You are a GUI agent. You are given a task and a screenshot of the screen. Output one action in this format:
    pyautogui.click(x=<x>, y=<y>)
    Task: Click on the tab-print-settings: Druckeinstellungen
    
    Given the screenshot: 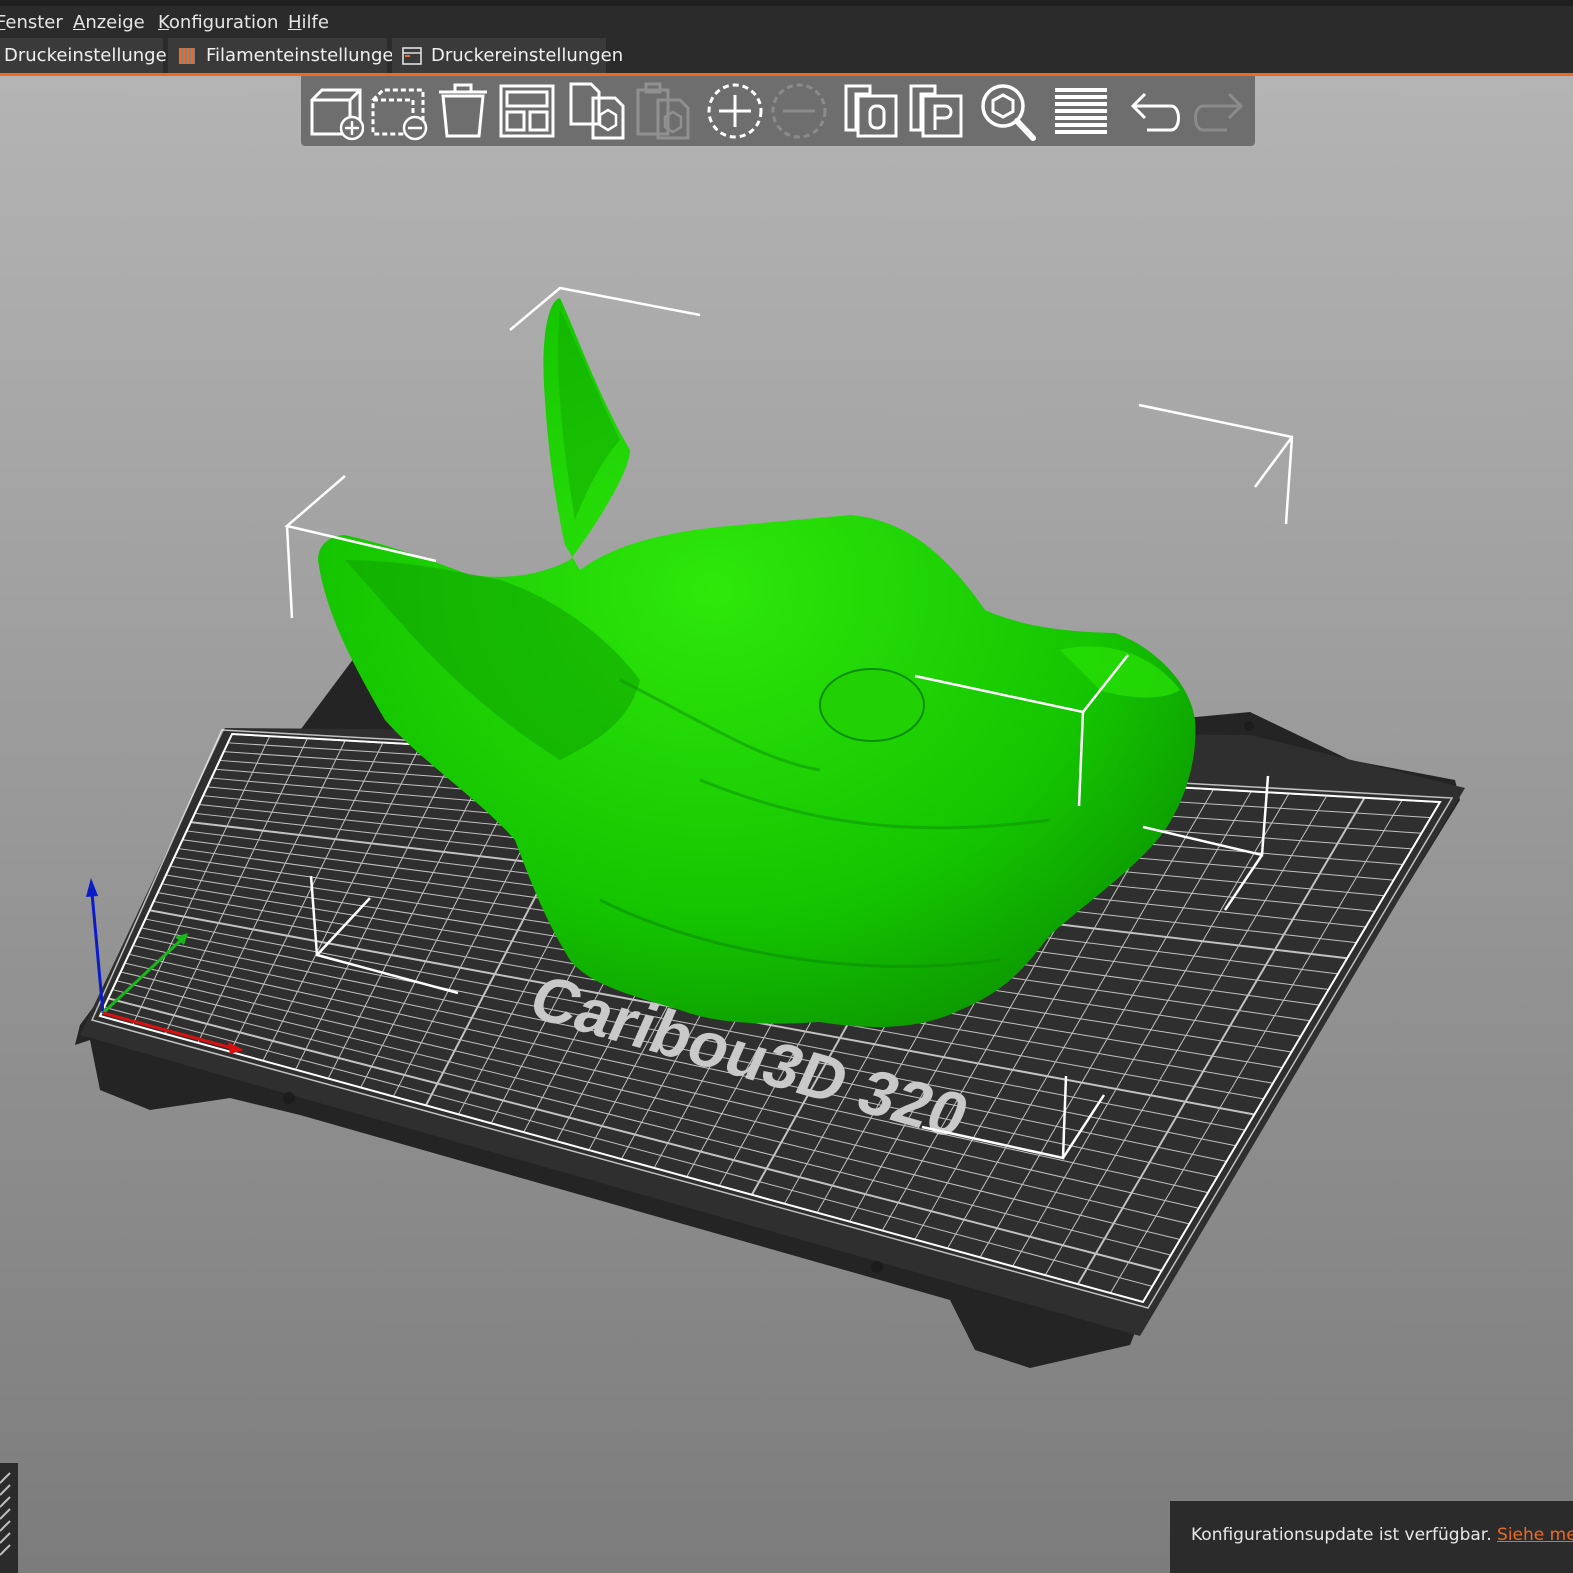 What is the action you would take?
    pyautogui.click(x=89, y=55)
    